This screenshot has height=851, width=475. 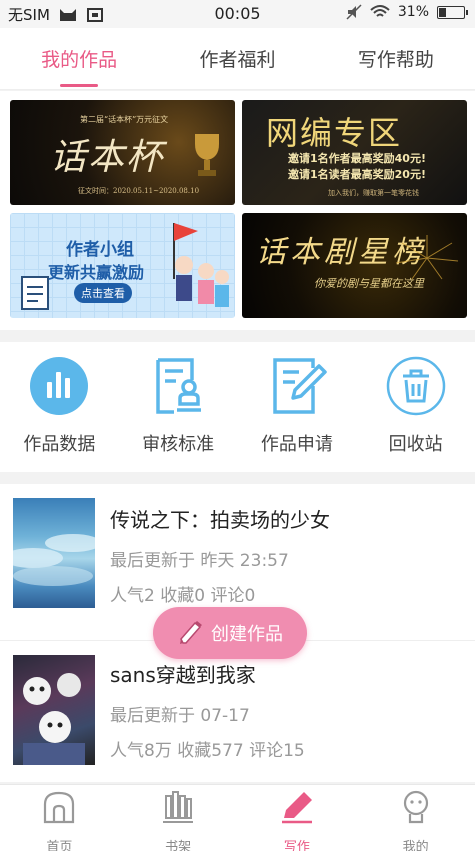 I want to click on nav-label: 书架, so click(x=178, y=845).